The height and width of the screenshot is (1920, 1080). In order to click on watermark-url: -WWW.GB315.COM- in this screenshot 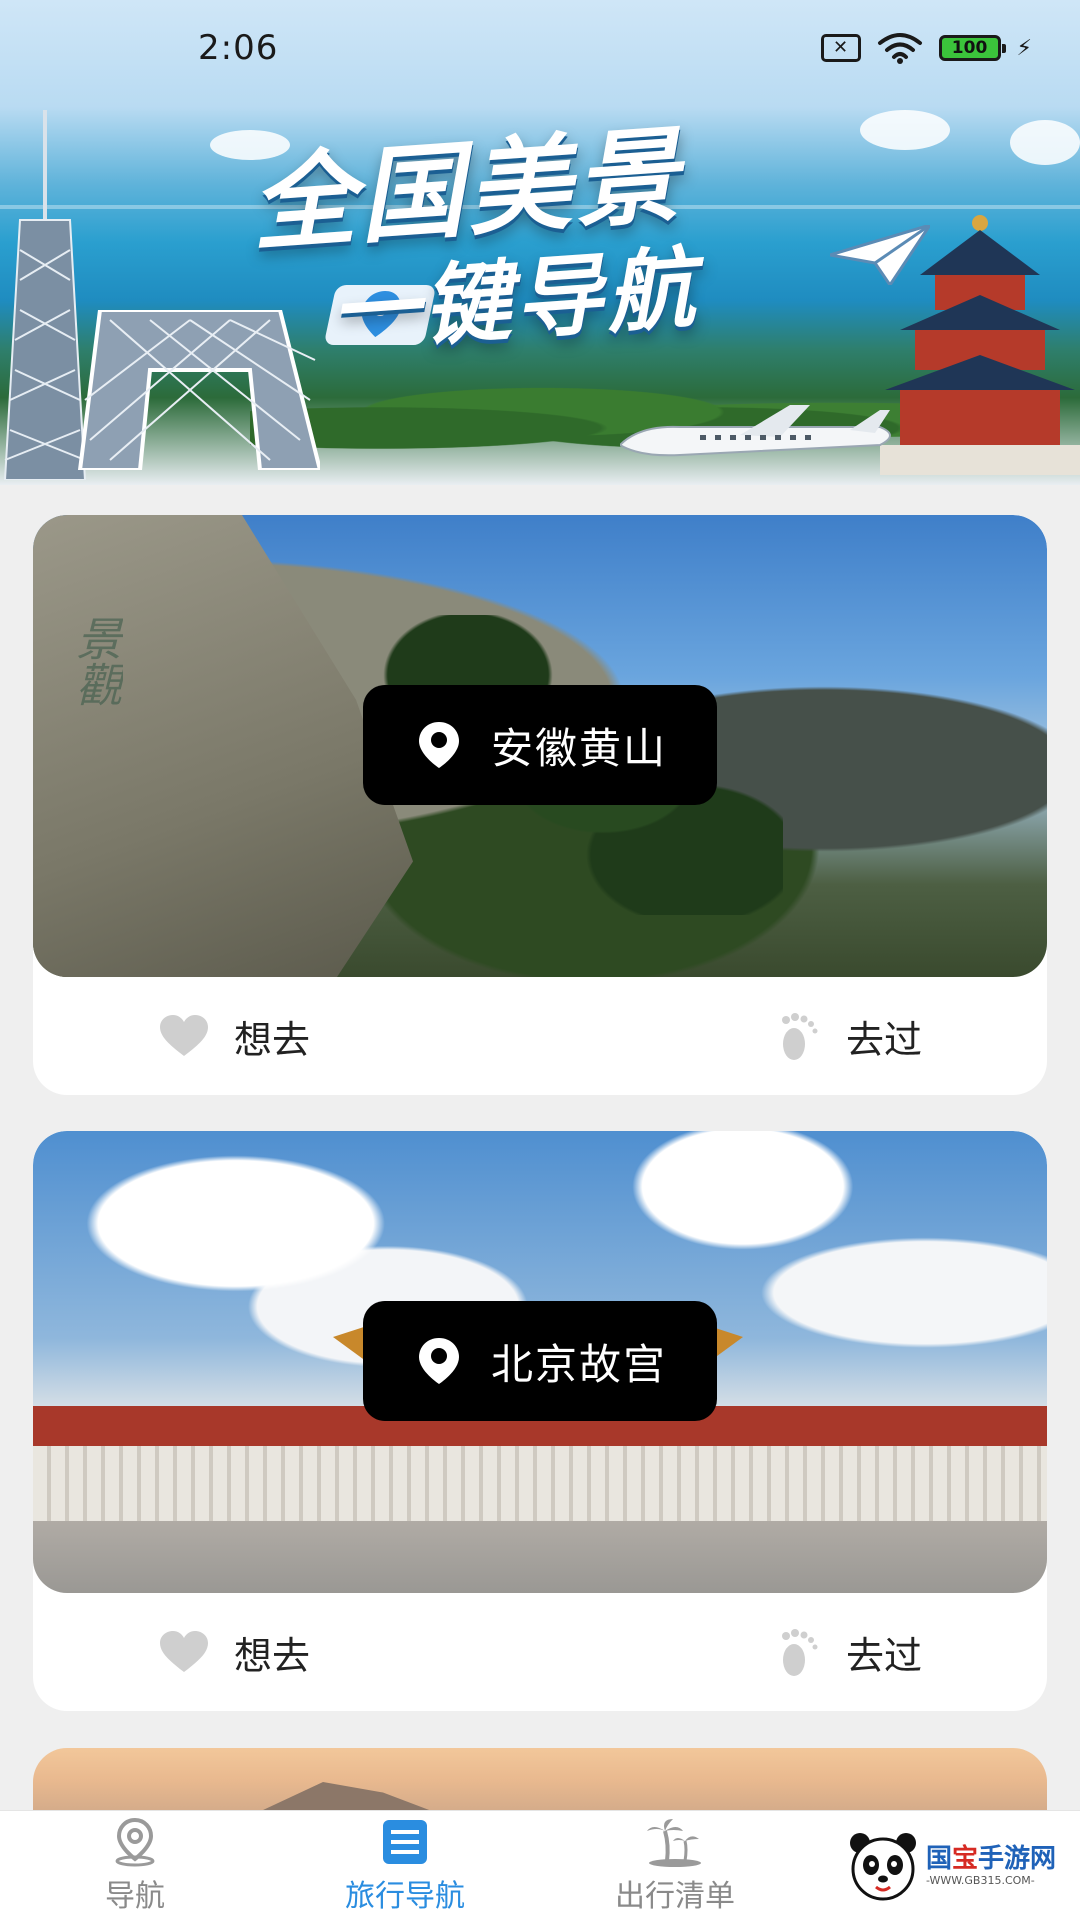, I will do `click(980, 1880)`.